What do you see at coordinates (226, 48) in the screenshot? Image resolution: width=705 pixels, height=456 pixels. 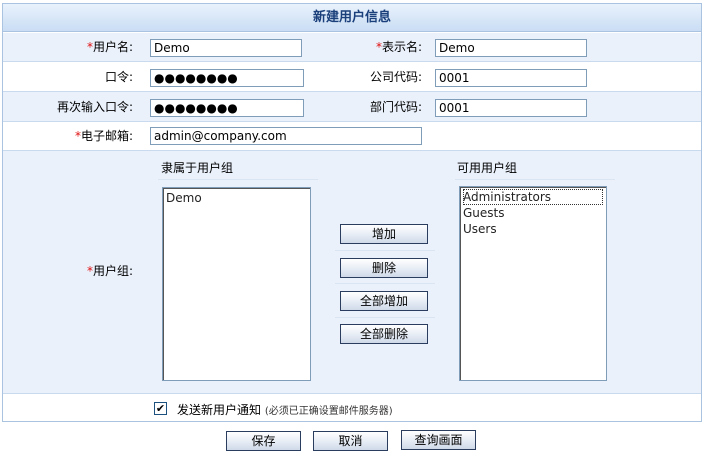 I see `username-field: Demo` at bounding box center [226, 48].